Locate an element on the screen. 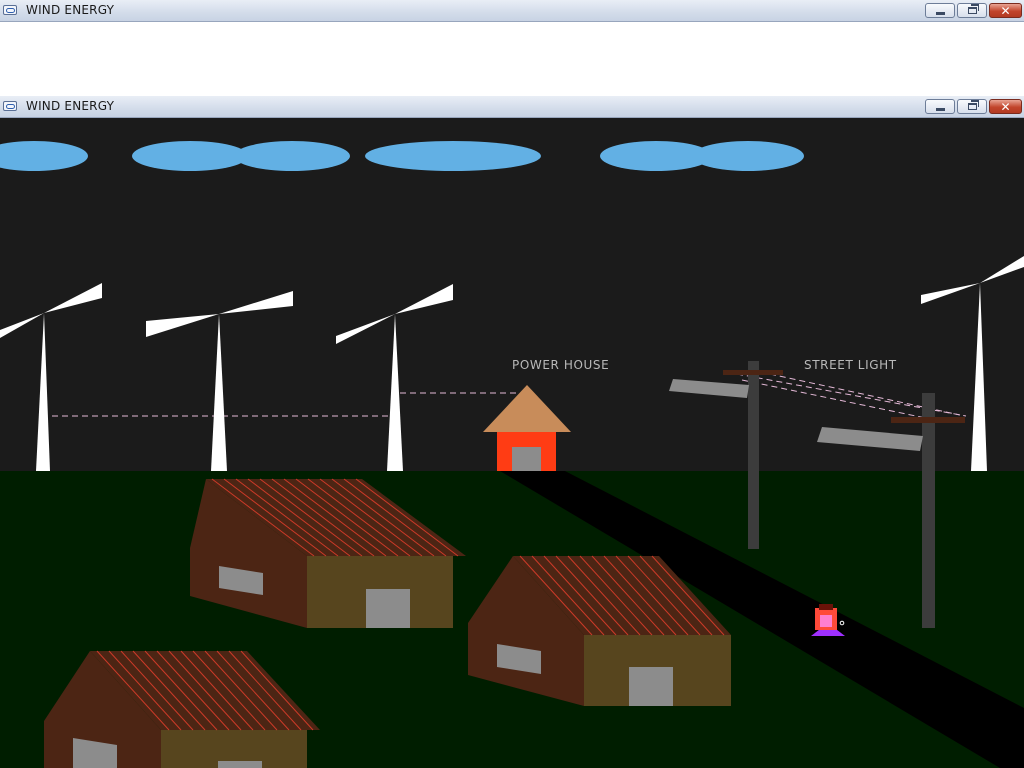 The image size is (1024, 768). figure-face is located at coordinates (826, 621).